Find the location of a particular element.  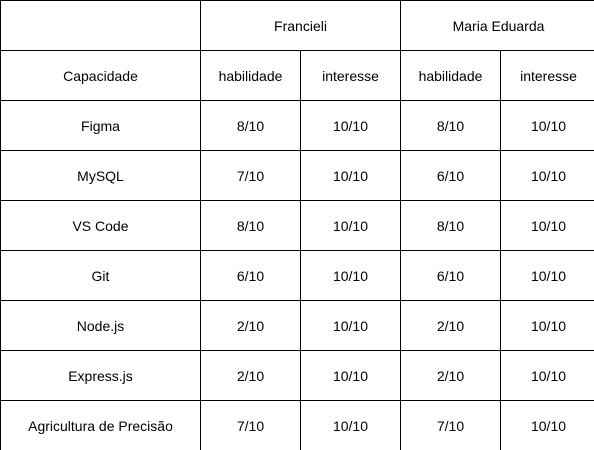

table-row: Figma 8/10 10/10 8/10 10/10 is located at coordinates (297, 125).